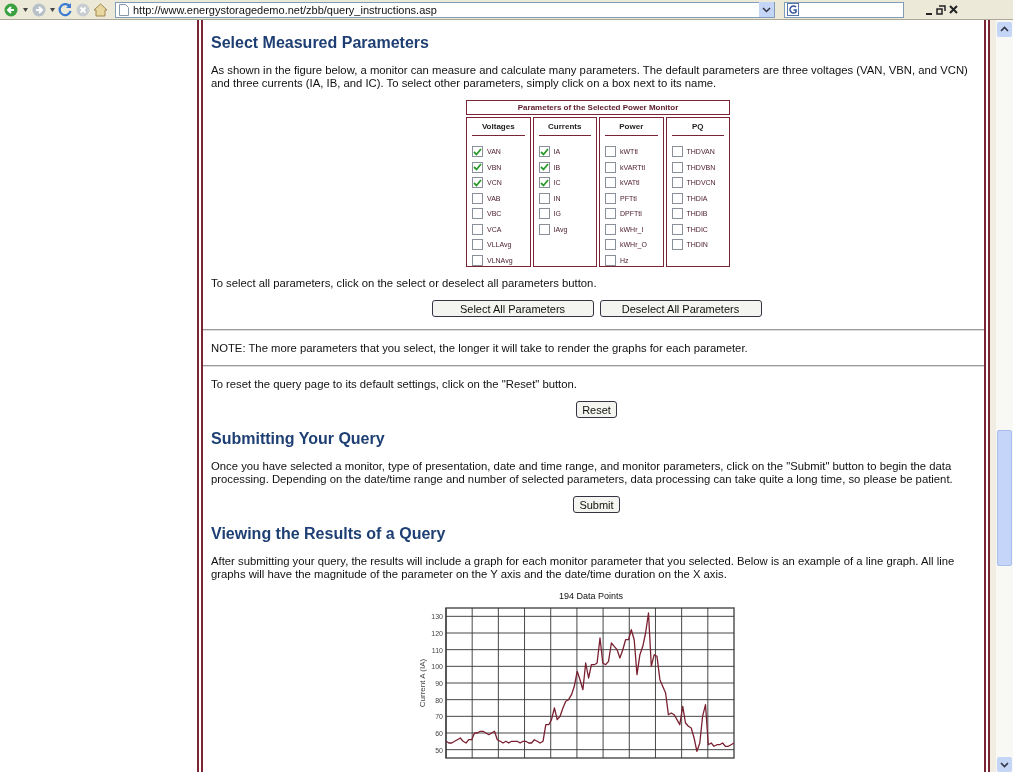  Describe the element at coordinates (320, 43) in the screenshot. I see `section-heading: Select Measured Parameters` at that location.